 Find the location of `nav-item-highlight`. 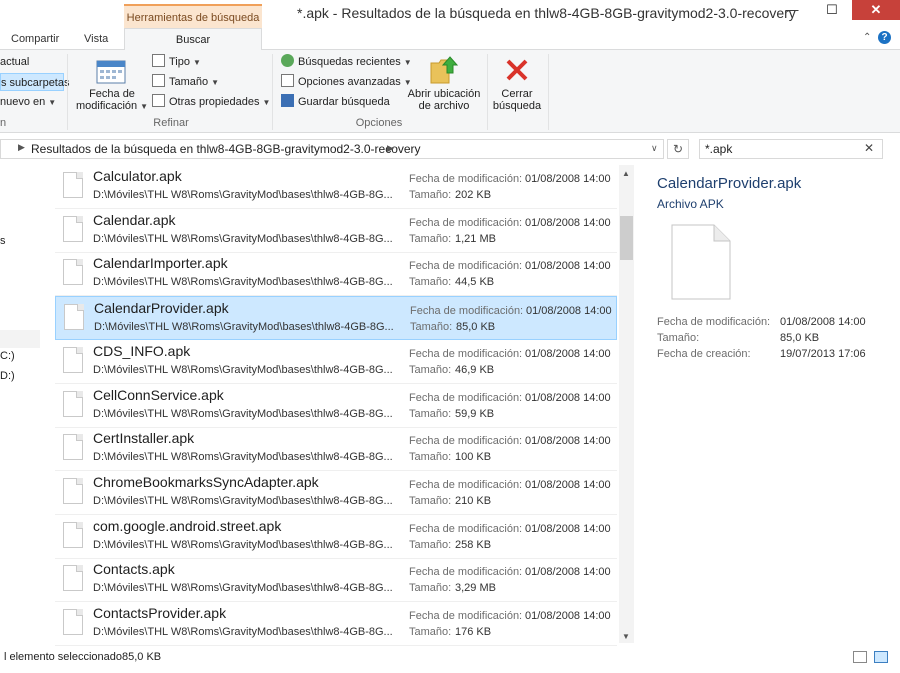

nav-item-highlight is located at coordinates (20, 339).